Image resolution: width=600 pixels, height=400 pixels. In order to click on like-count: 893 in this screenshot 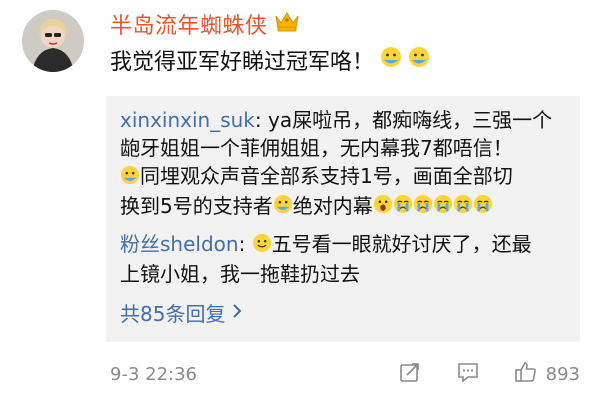, I will do `click(562, 374)`.